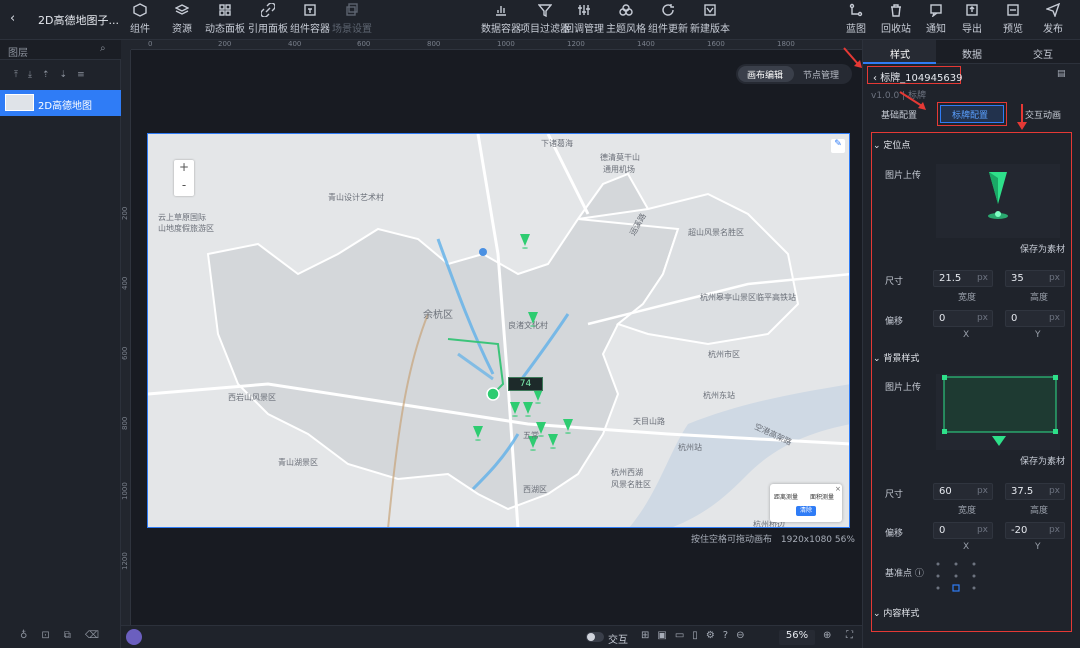 The image size is (1080, 648). Describe the element at coordinates (1035, 530) in the screenshot. I see `bg-offset-y-input: -20 px` at that location.